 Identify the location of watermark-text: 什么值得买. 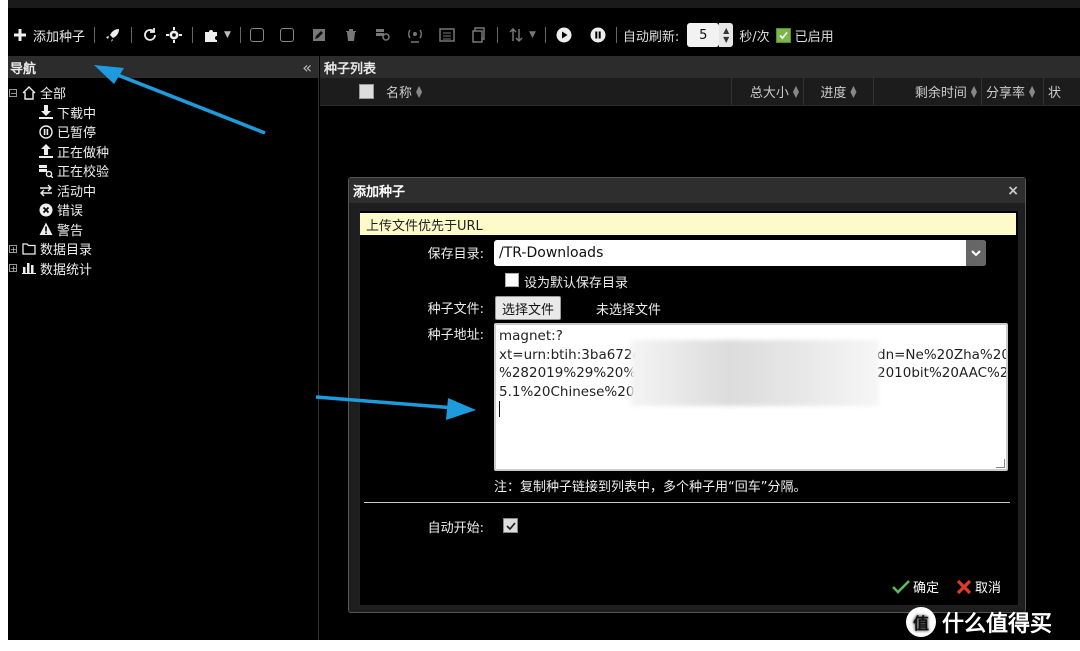
(997, 624).